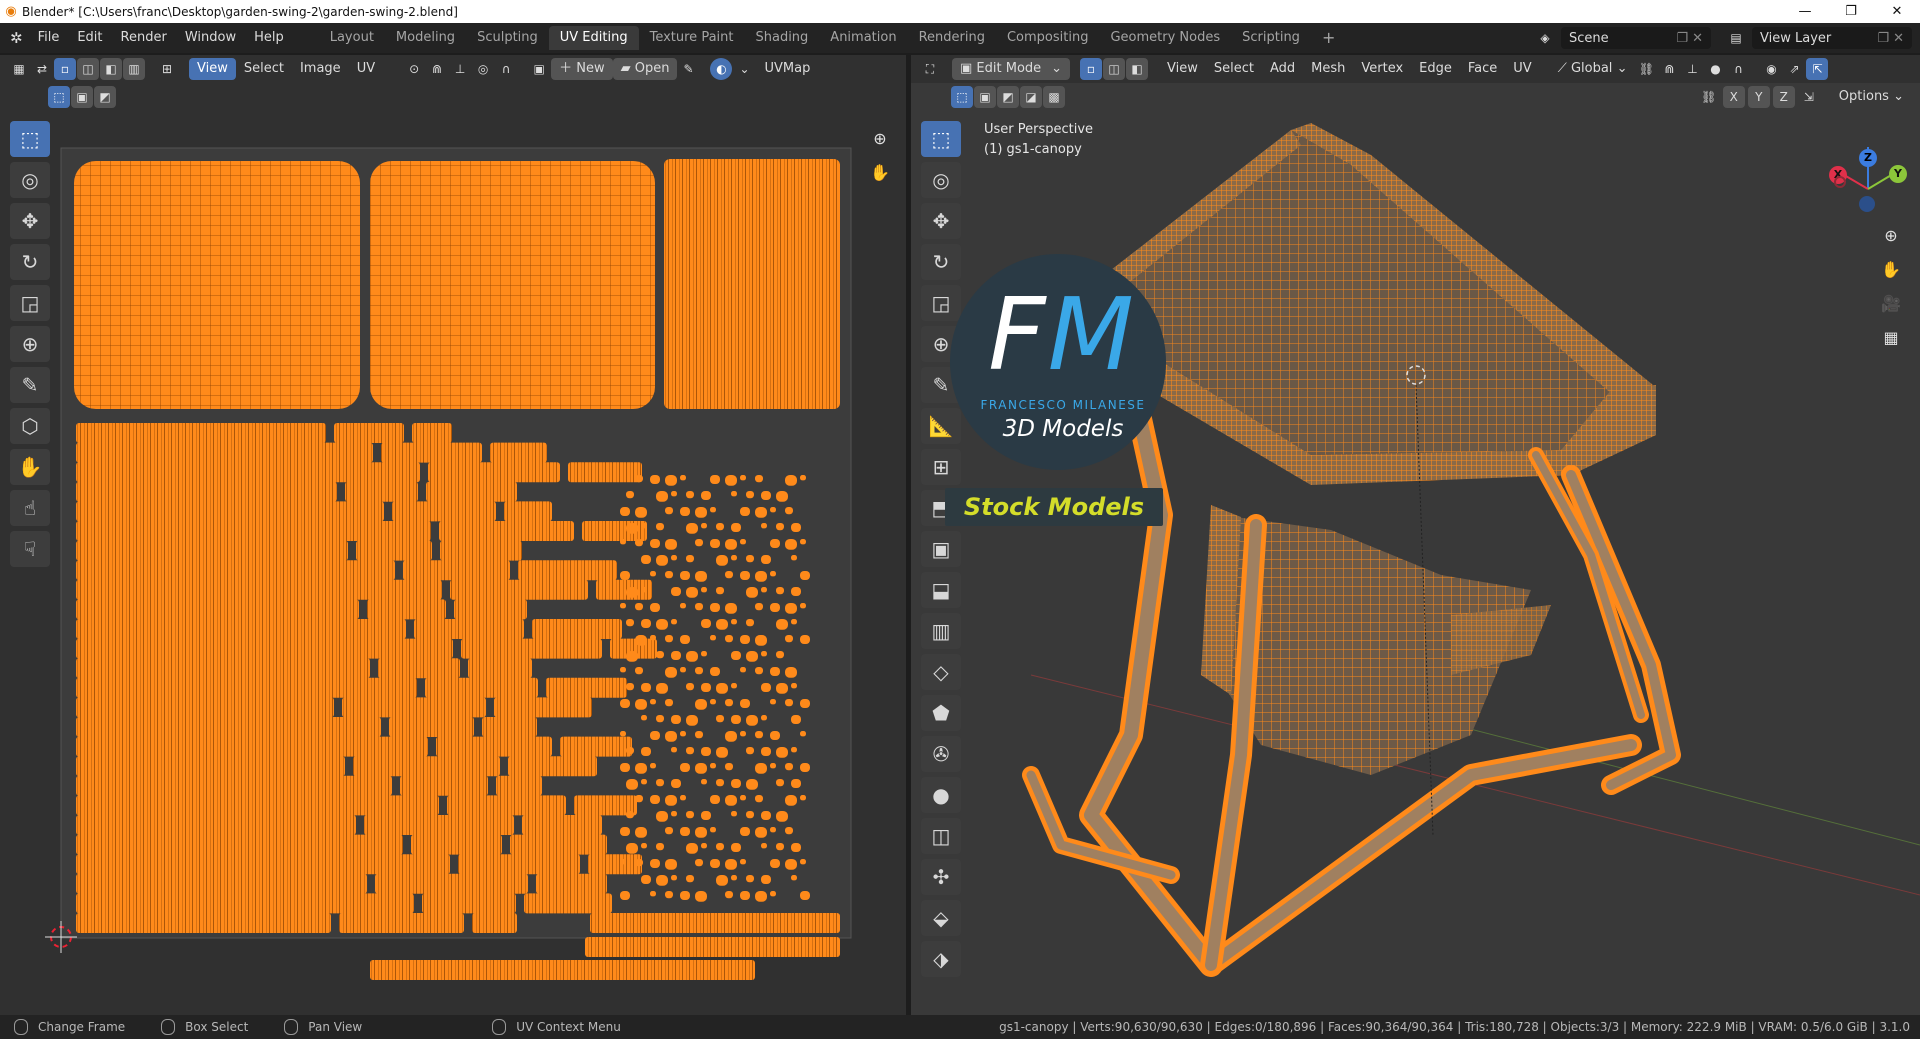  I want to click on pan-icon: ✋, so click(880, 172).